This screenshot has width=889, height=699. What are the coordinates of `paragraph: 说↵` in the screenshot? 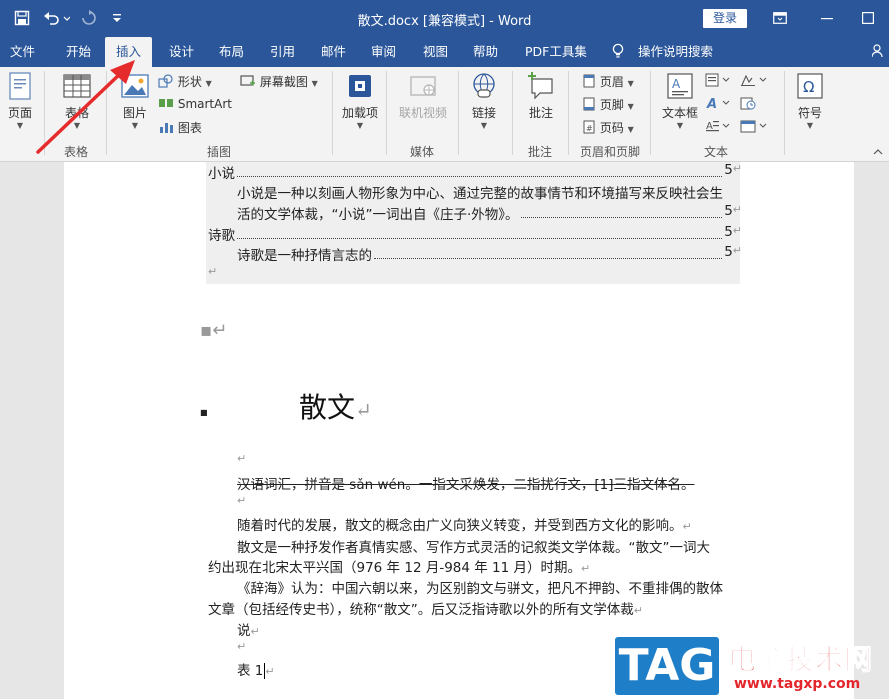 It's located at (248, 629).